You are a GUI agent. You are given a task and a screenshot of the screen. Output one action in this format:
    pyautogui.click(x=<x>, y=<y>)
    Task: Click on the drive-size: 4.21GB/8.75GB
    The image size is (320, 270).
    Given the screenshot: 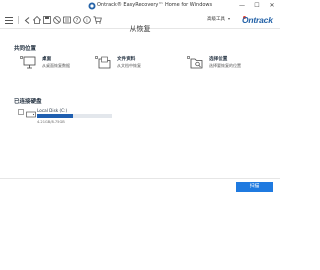 What is the action you would take?
    pyautogui.click(x=51, y=122)
    